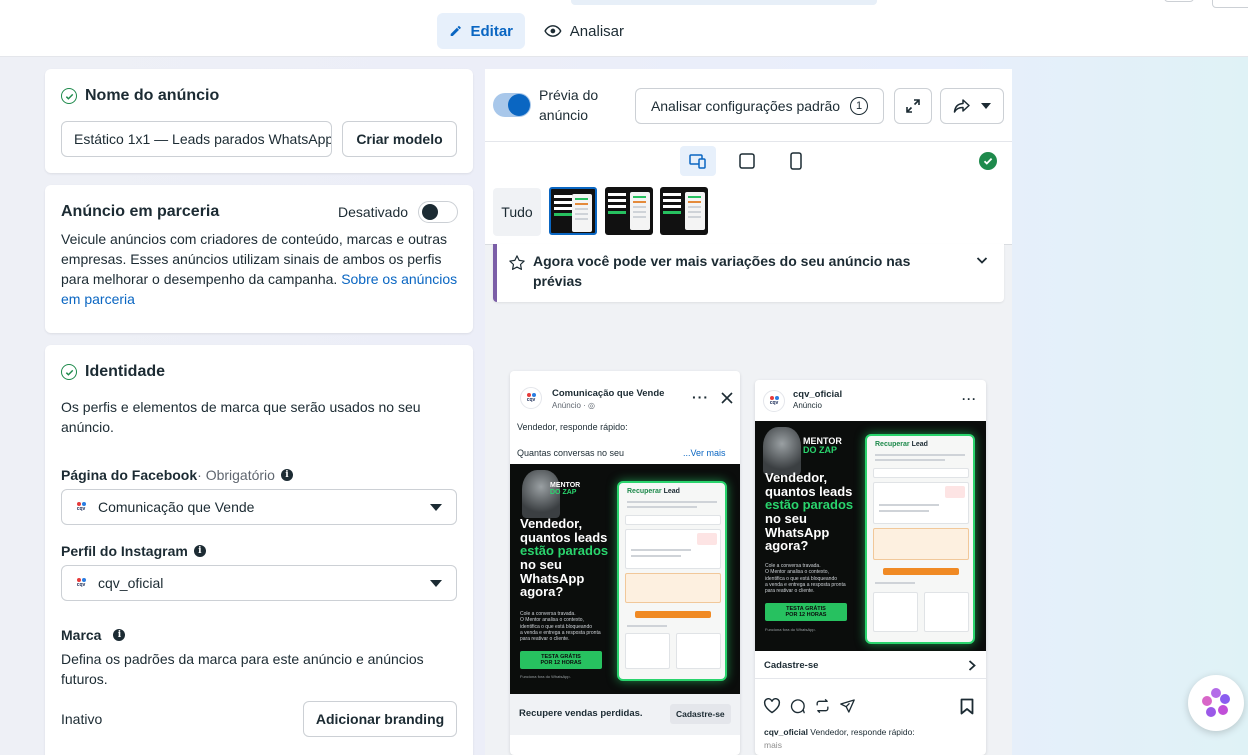 The image size is (1248, 755). I want to click on close-icon, so click(727, 398).